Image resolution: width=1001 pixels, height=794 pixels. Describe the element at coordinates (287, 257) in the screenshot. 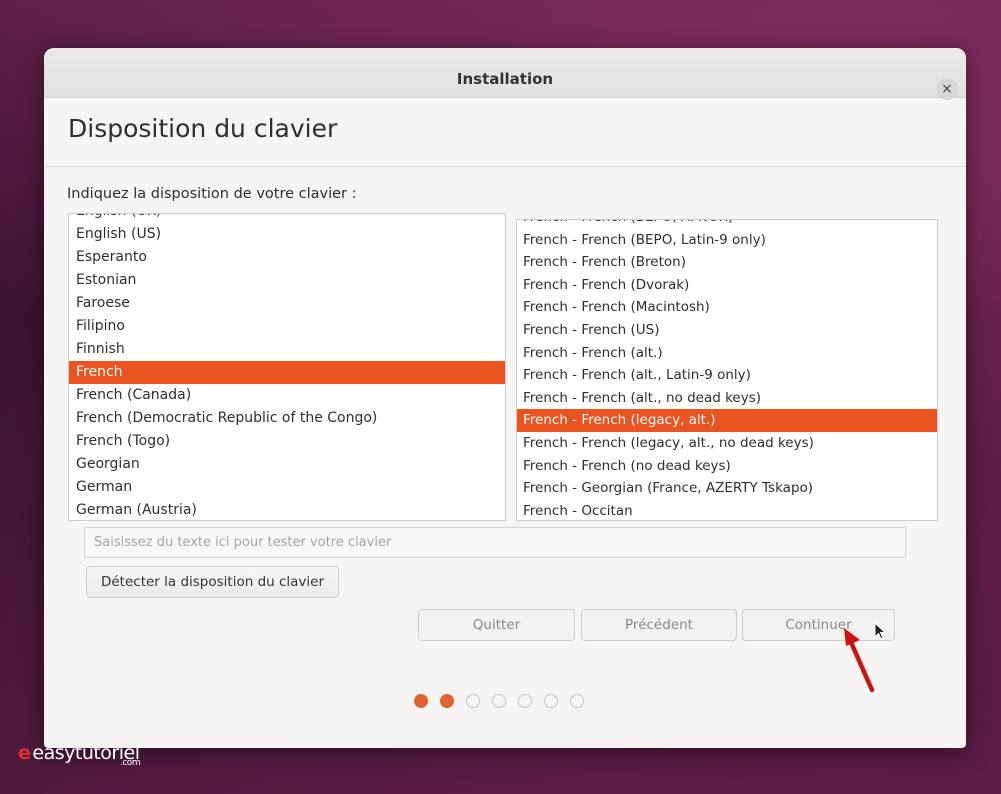

I see `list-item: Esperanto` at that location.